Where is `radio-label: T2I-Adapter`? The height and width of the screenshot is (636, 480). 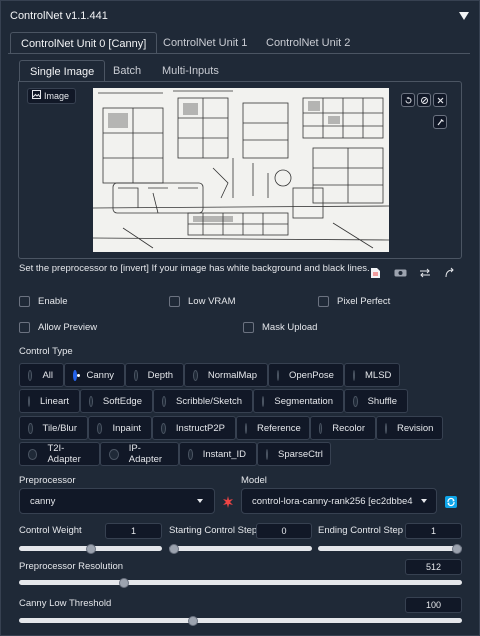 radio-label: T2I-Adapter is located at coordinates (64, 454).